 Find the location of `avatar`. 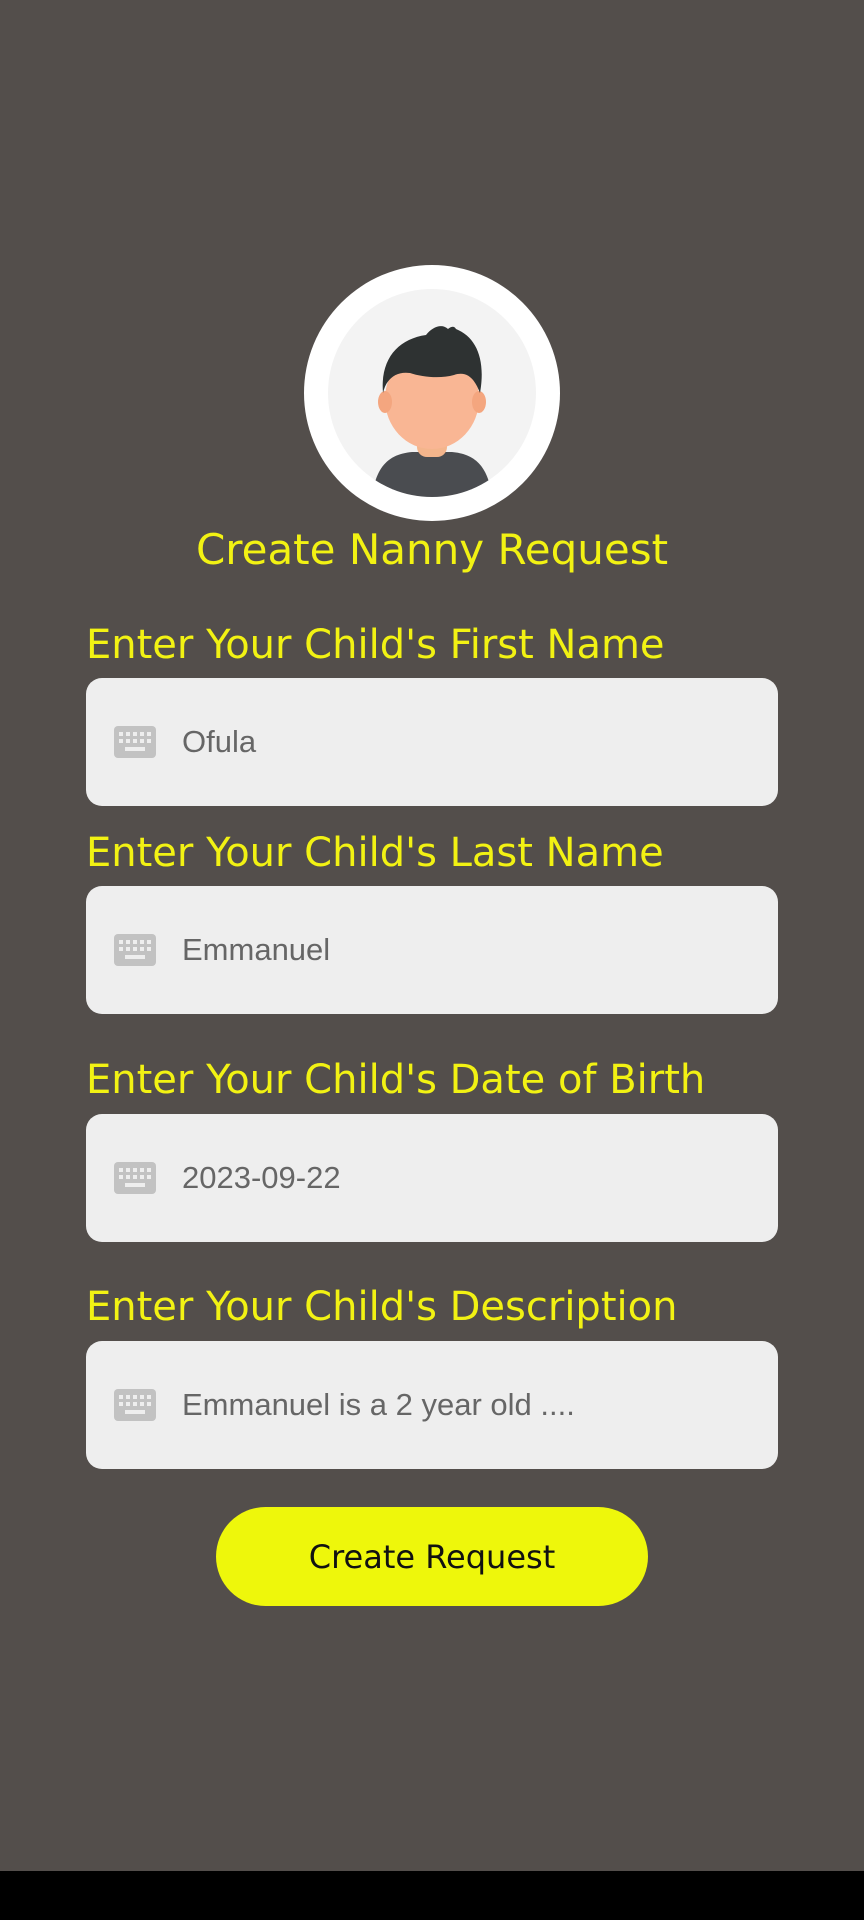

avatar is located at coordinates (432, 393).